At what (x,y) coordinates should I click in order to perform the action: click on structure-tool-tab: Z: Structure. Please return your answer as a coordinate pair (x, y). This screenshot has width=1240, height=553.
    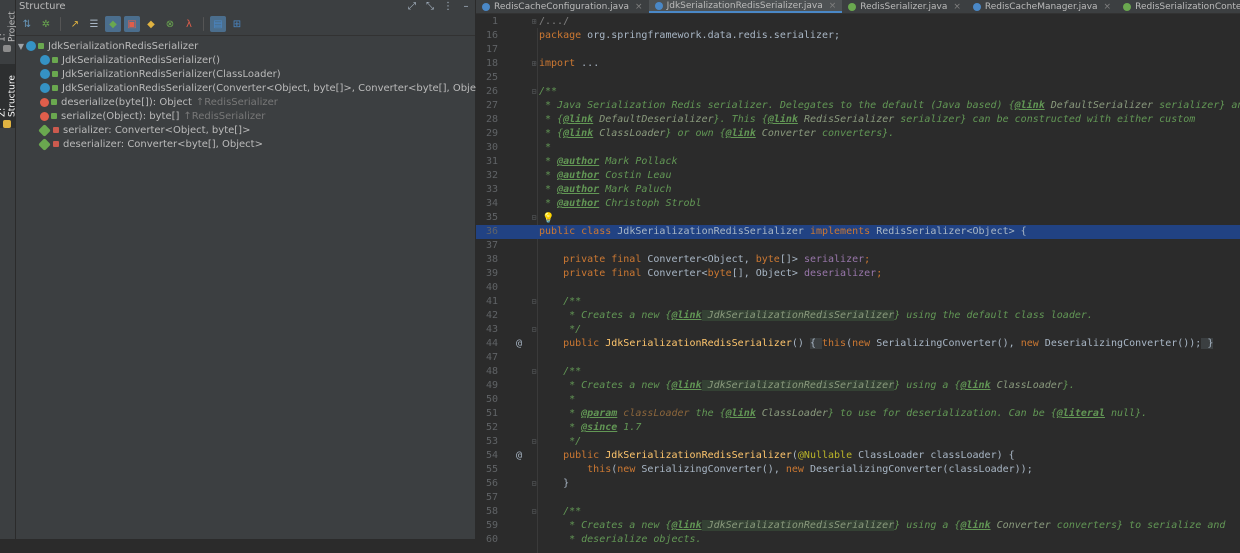
    Looking at the image, I should click on (9, 96).